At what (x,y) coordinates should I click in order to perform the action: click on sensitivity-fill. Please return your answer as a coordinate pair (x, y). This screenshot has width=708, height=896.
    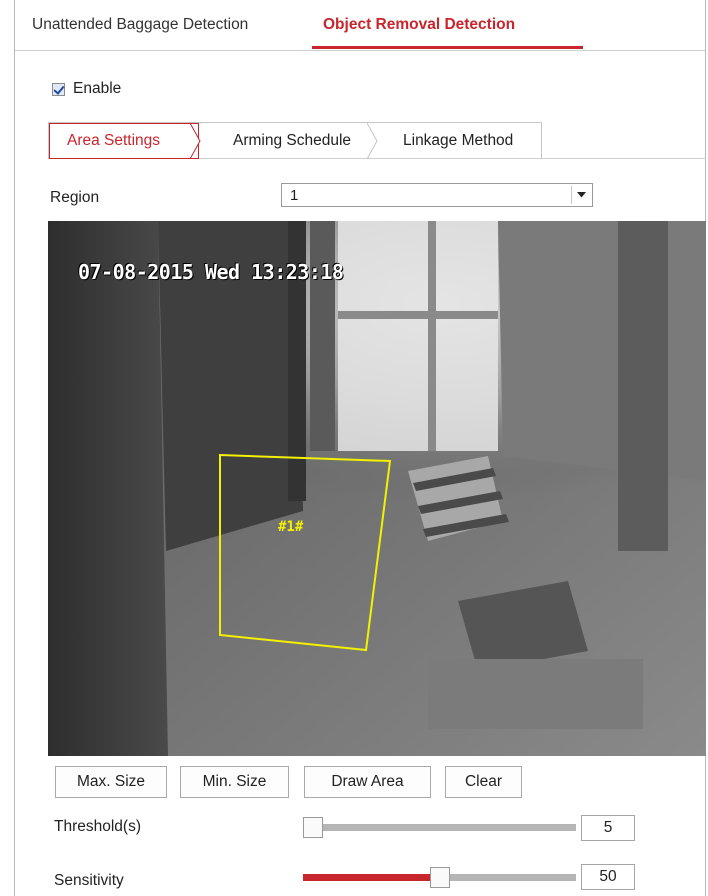
    Looking at the image, I should click on (371, 877).